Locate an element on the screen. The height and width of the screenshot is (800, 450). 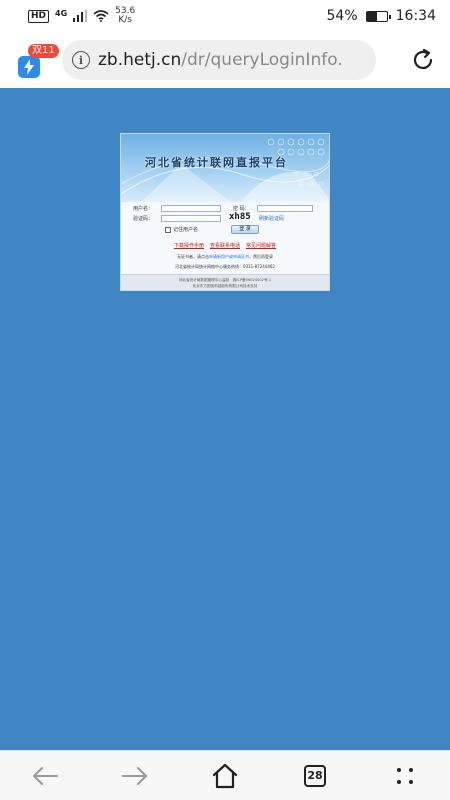
captcha-image: xh85 is located at coordinates (240, 217).